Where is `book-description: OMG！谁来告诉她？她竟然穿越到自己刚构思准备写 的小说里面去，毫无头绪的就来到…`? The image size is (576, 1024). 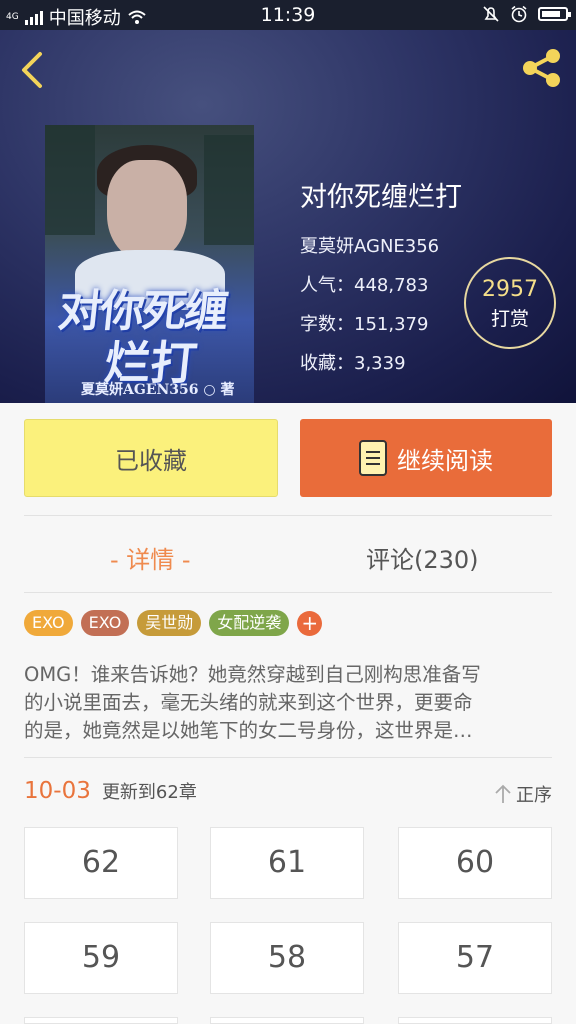
book-description: OMG！谁来告诉她？她竟然穿越到自己刚构思准备写 的小说里面去，毫无头绪的就来到… is located at coordinates (289, 703).